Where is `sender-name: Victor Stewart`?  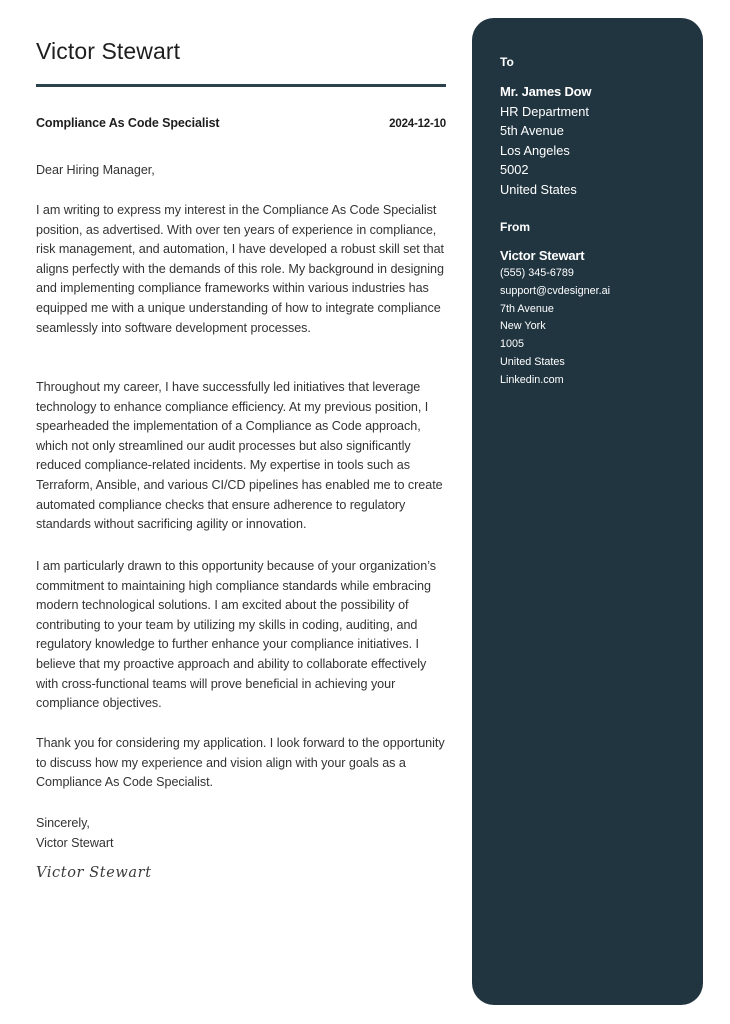 sender-name: Victor Stewart is located at coordinates (542, 255).